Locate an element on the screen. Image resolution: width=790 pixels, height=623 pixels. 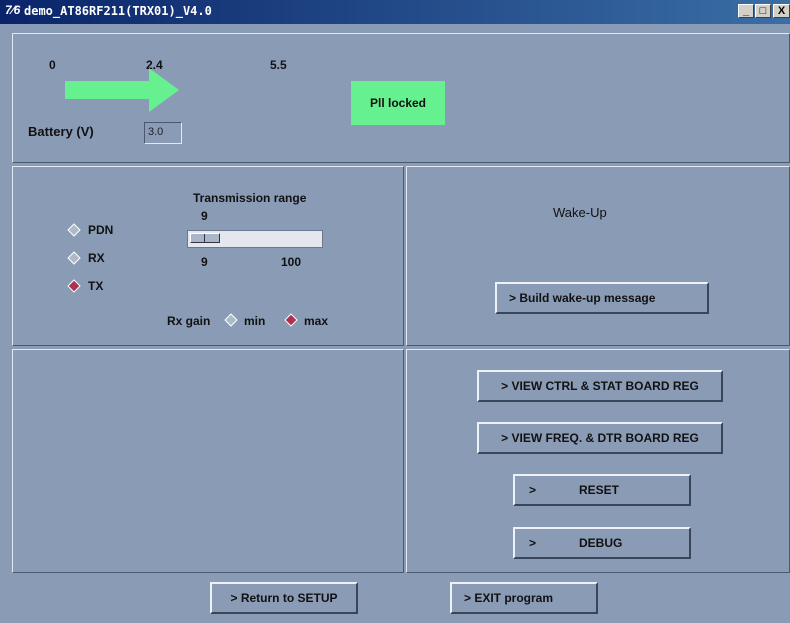
transmission-range-current: 9 is located at coordinates (204, 216).